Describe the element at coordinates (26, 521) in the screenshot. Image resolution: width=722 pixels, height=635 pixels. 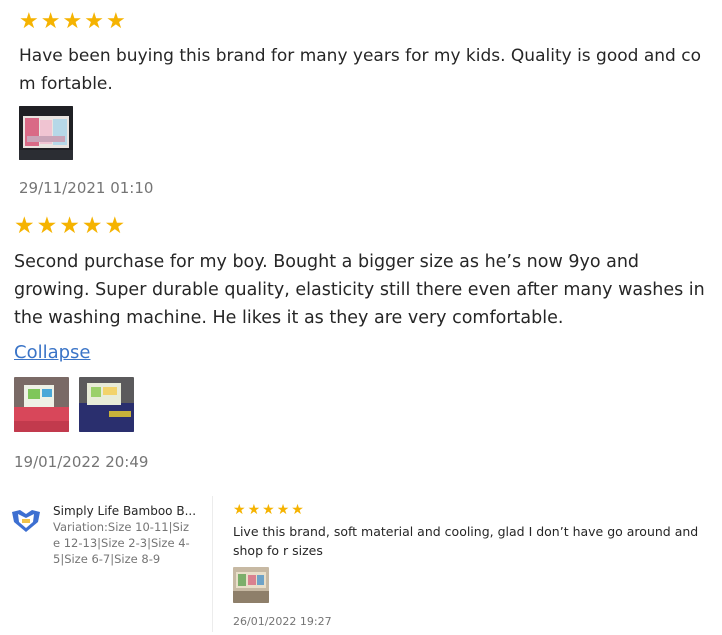
I see `product-thumbnail-icon` at that location.